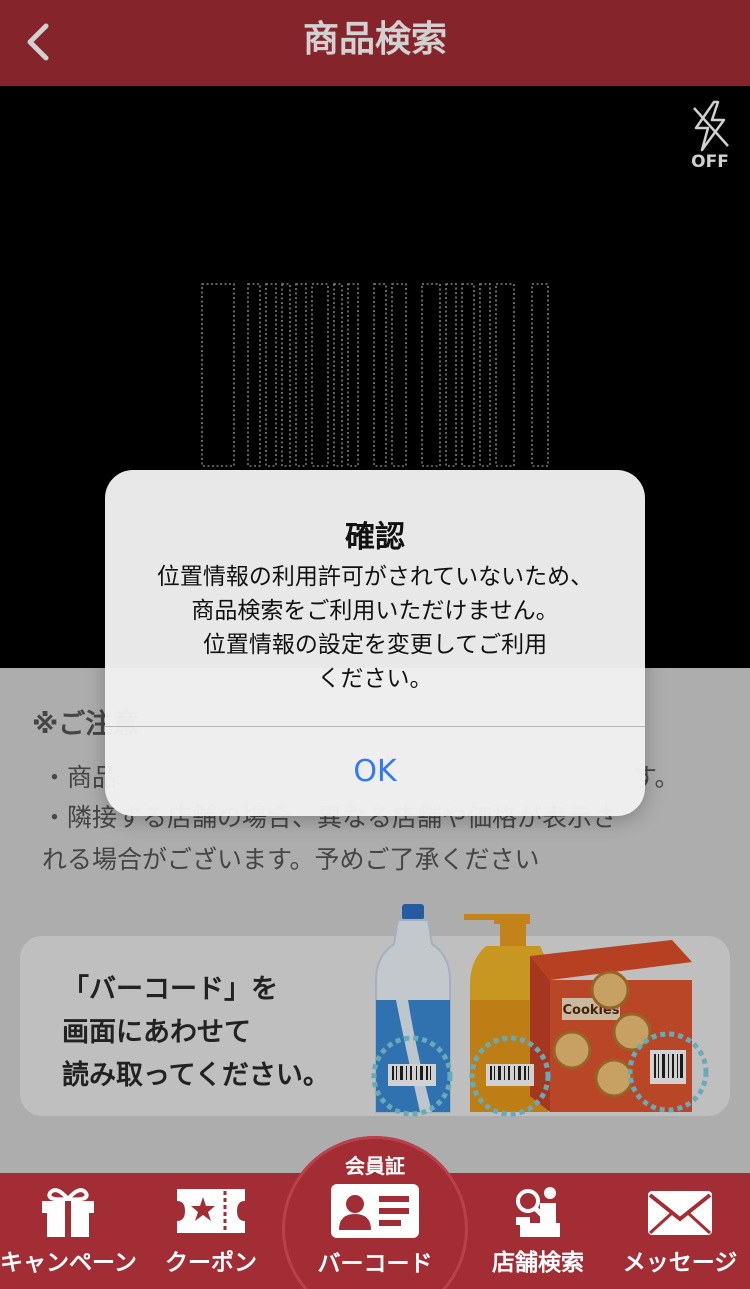 The width and height of the screenshot is (750, 1289). Describe the element at coordinates (38, 42) in the screenshot. I see `chevron-left-icon` at that location.